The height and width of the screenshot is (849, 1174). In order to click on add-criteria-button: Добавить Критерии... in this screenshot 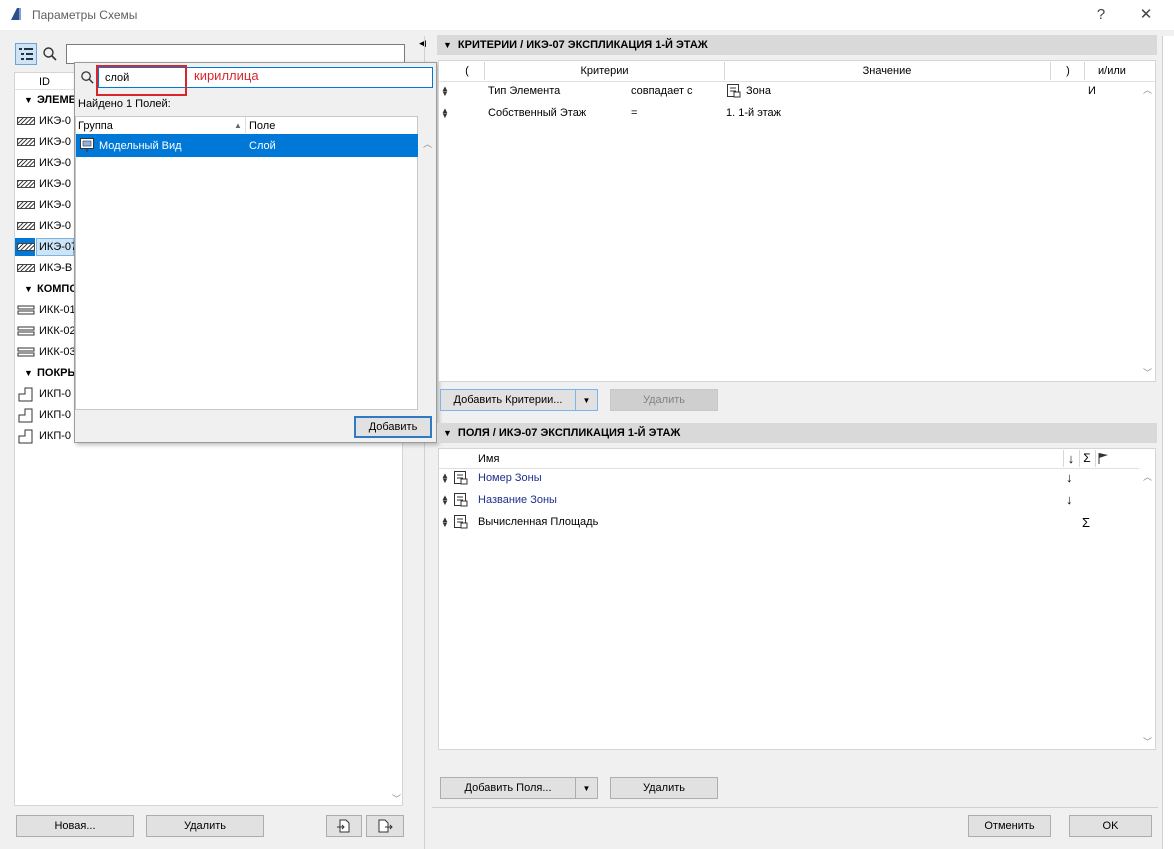, I will do `click(508, 400)`.